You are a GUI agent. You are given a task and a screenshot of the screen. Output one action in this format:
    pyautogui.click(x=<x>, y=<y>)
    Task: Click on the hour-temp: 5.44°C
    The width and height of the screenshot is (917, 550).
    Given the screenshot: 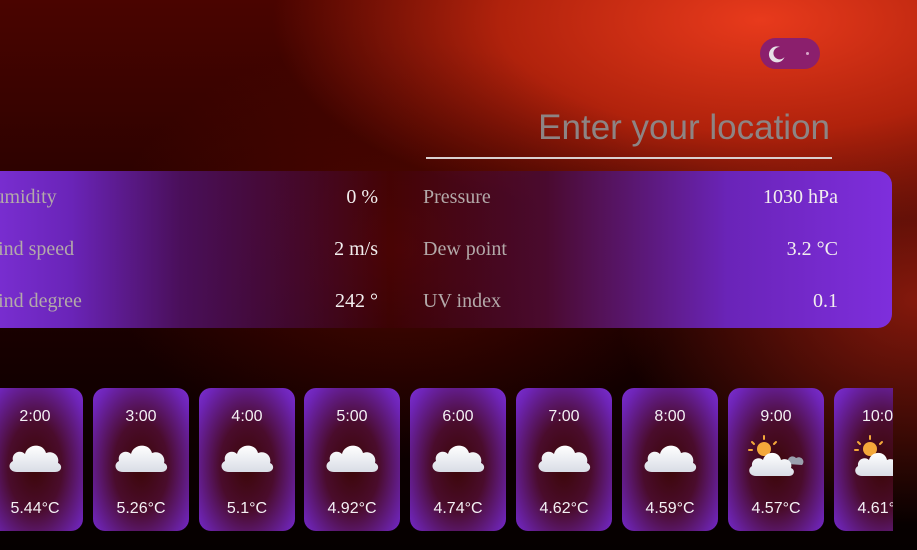 What is the action you would take?
    pyautogui.click(x=35, y=508)
    